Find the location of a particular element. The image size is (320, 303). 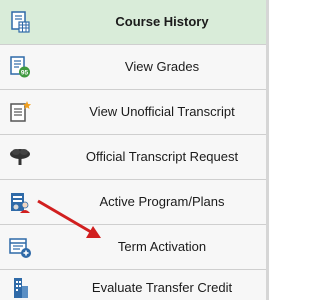

menu-item-label: View Grades is located at coordinates (162, 66).